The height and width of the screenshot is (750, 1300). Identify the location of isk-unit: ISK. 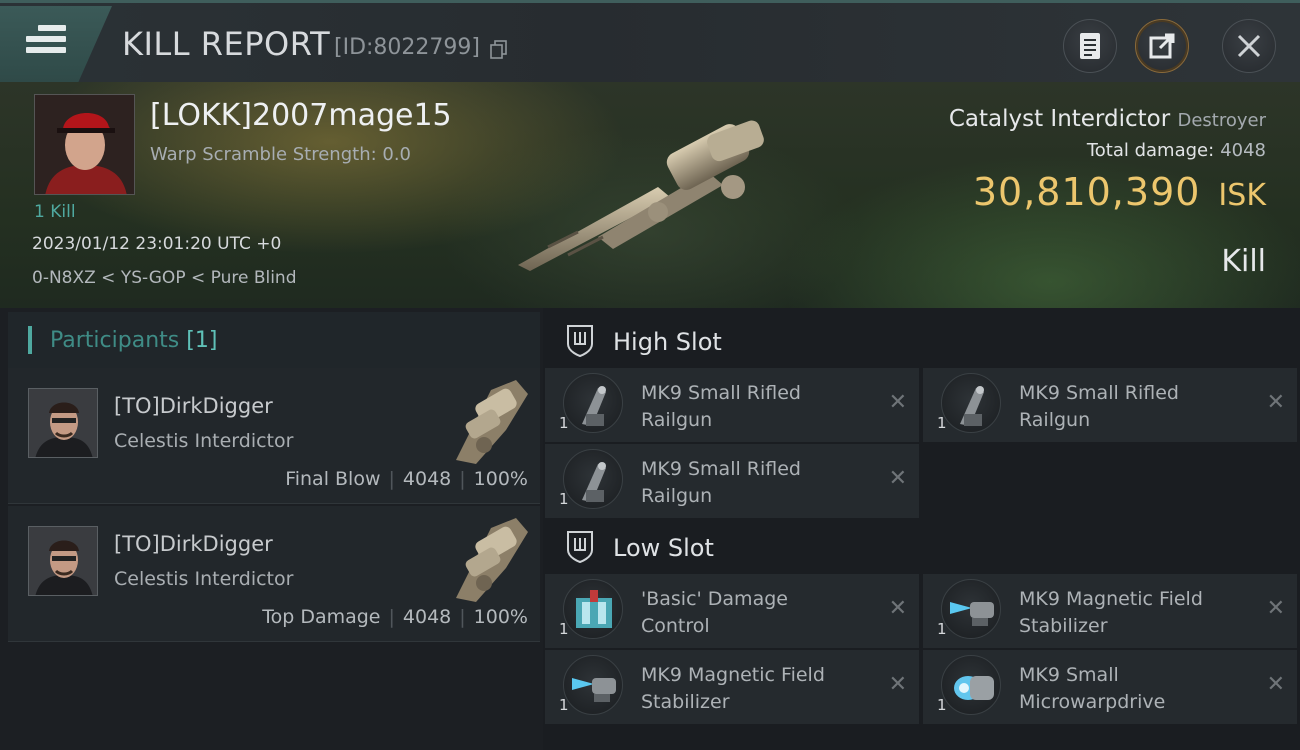
(1242, 195).